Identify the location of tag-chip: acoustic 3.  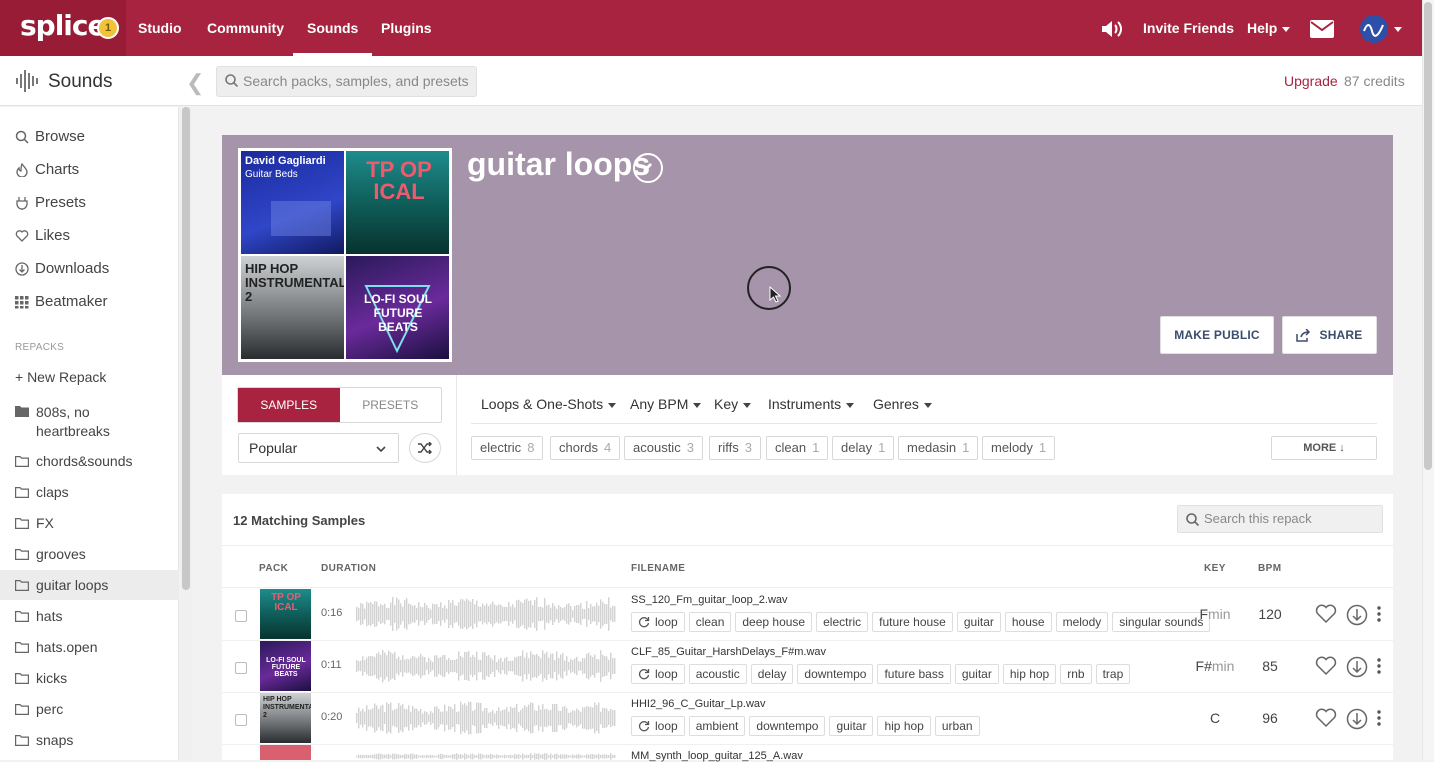
(663, 448).